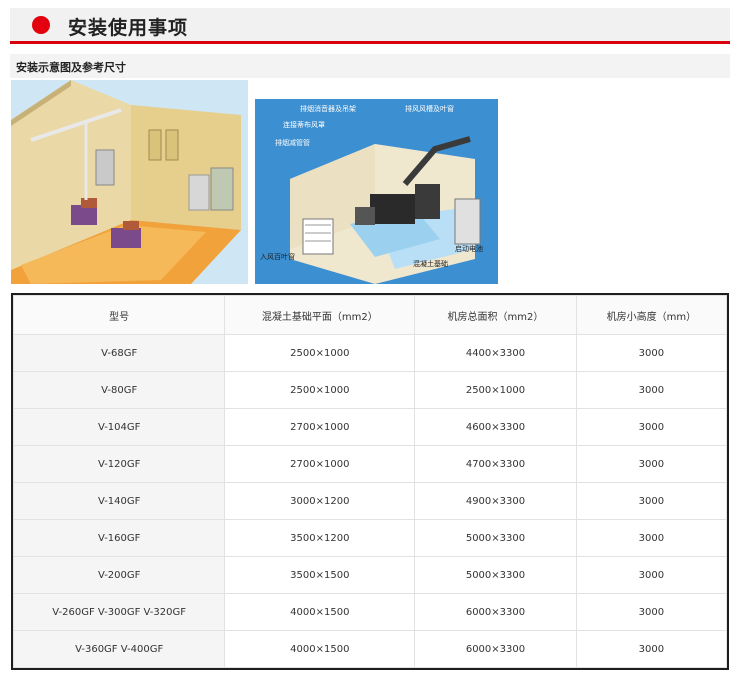 The image size is (739, 688). What do you see at coordinates (119, 649) in the screenshot?
I see `cell-model: V-360GF V-400GF` at bounding box center [119, 649].